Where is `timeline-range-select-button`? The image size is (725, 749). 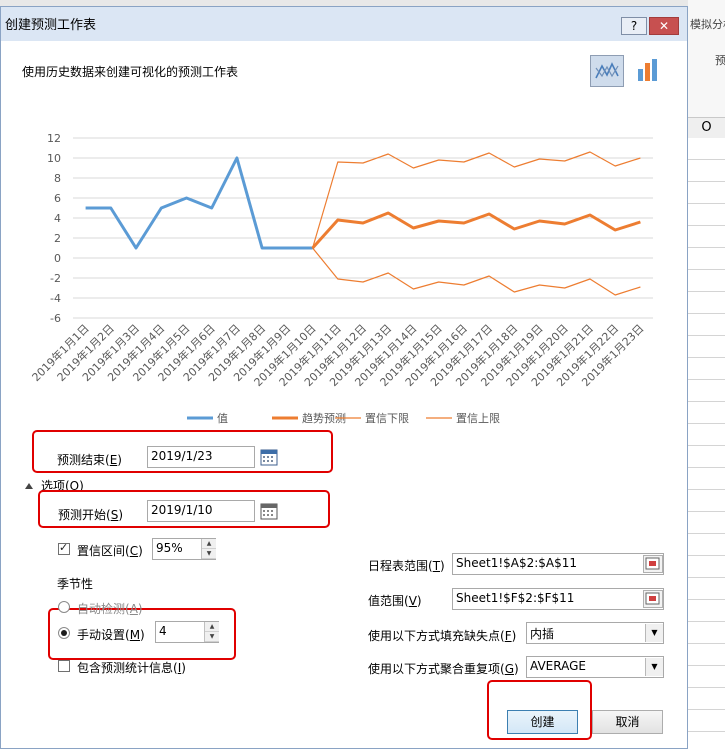 timeline-range-select-button is located at coordinates (653, 564).